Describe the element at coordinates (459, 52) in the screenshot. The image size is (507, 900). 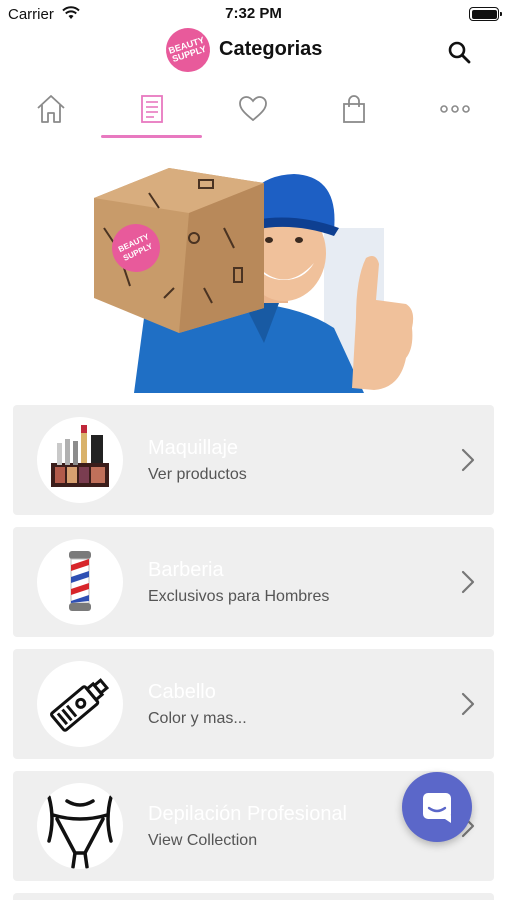
I see `search-icon` at that location.